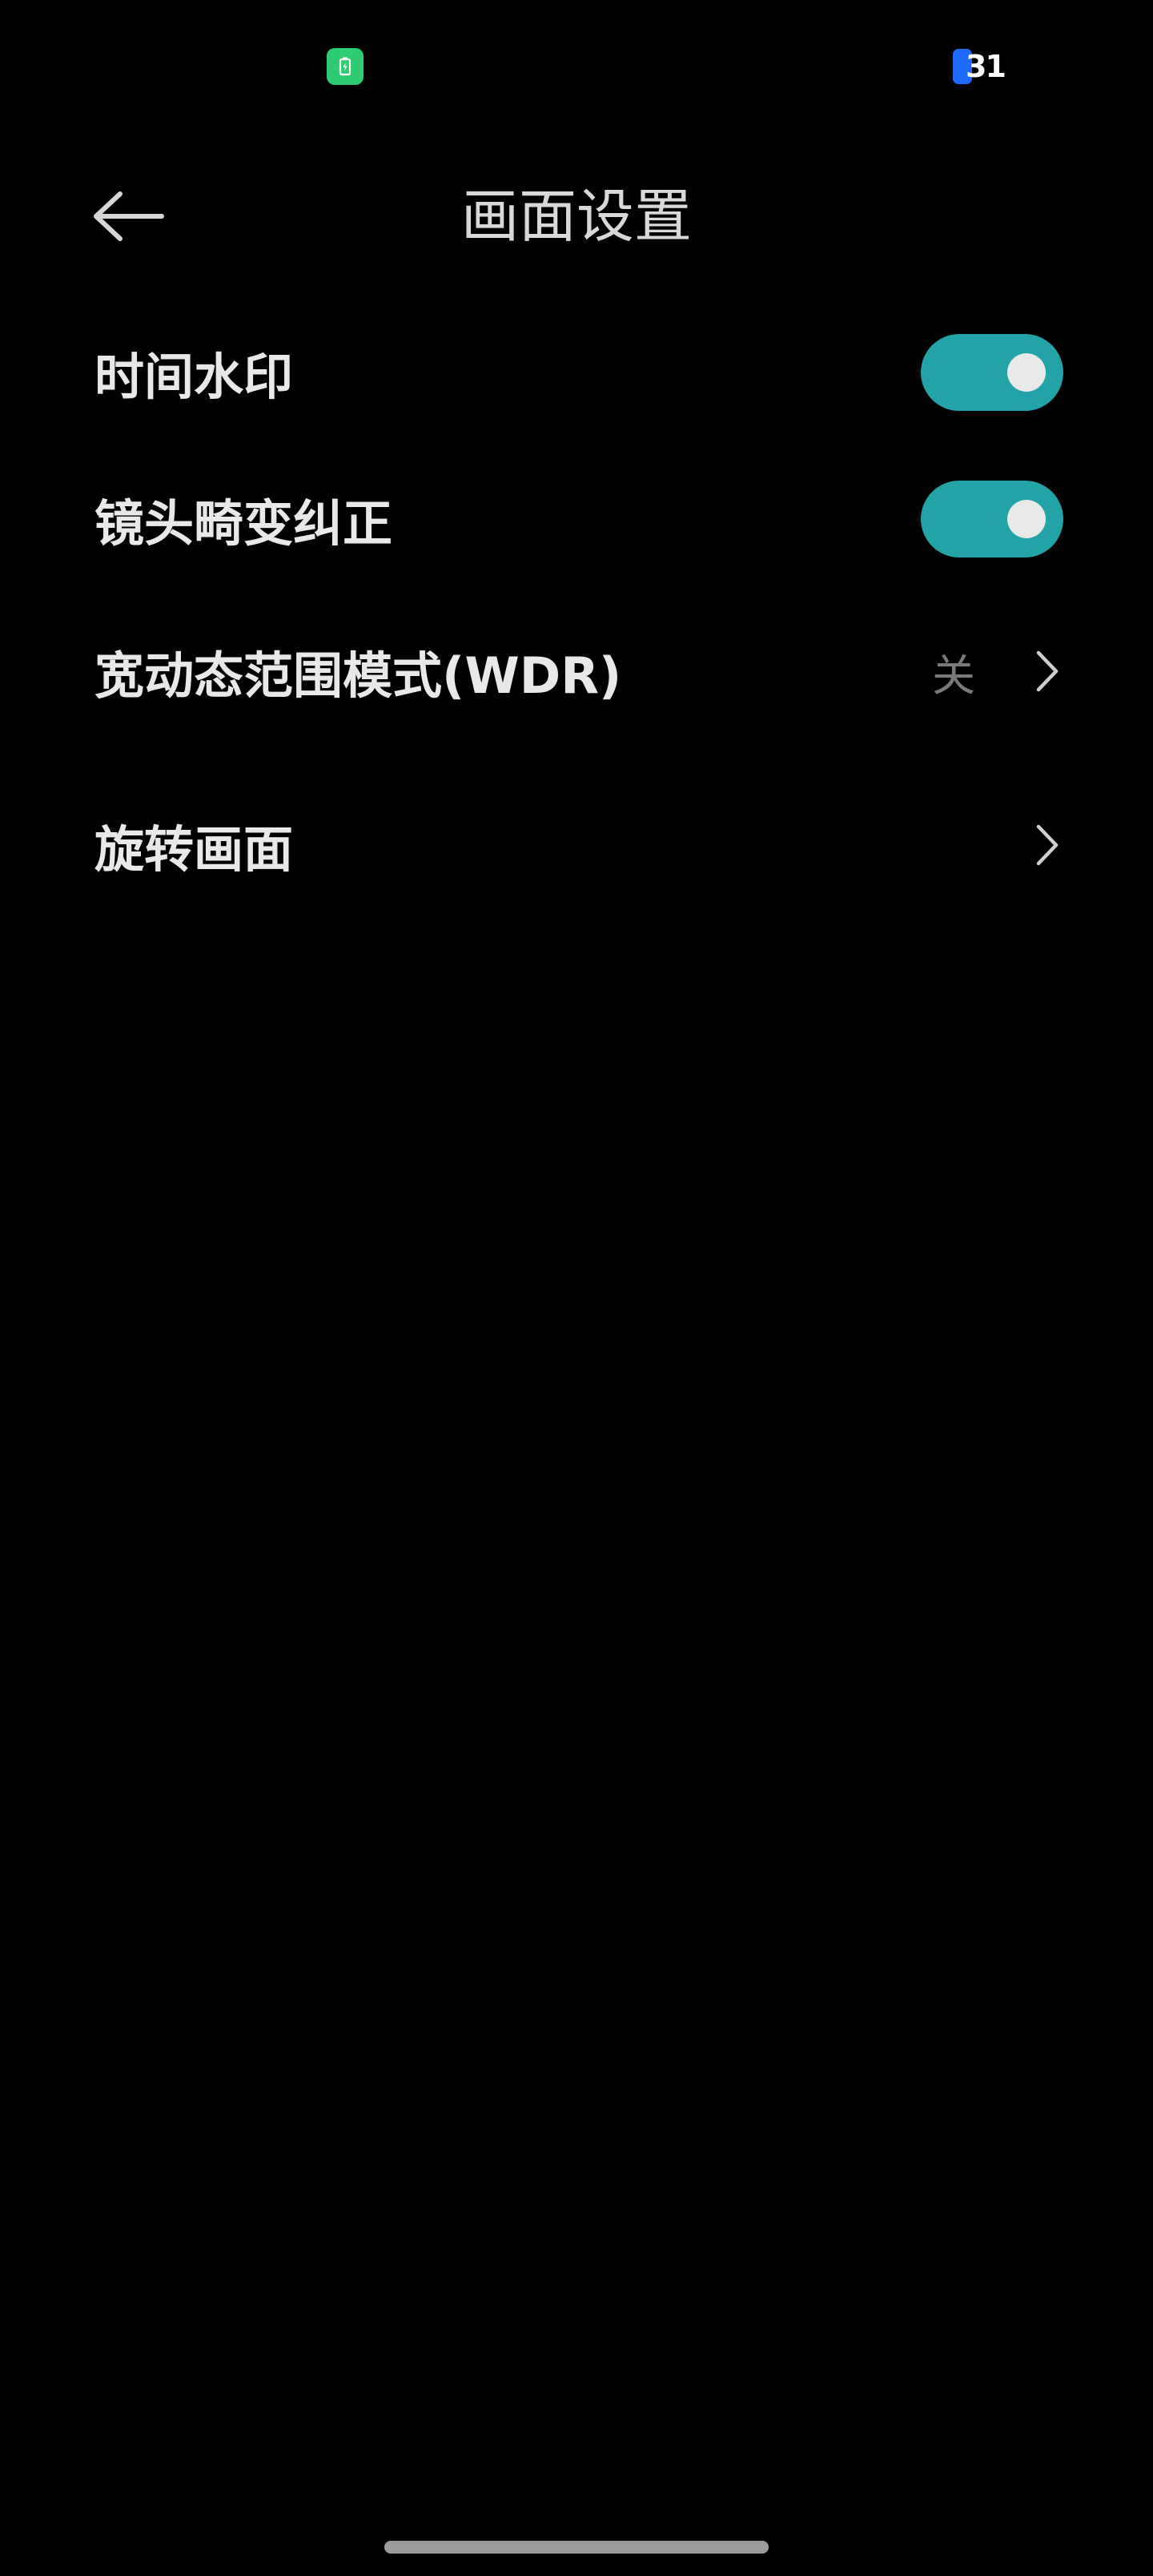 The height and width of the screenshot is (2576, 1153). What do you see at coordinates (576, 68) in the screenshot?
I see `status-bar: 31` at bounding box center [576, 68].